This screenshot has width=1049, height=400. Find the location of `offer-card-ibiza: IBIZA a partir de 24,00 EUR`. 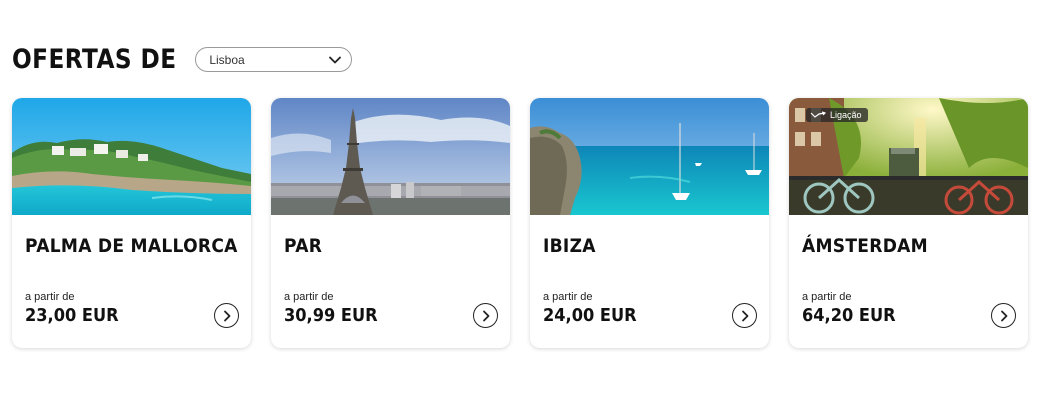

offer-card-ibiza: IBIZA a partir de 24,00 EUR is located at coordinates (649, 223).